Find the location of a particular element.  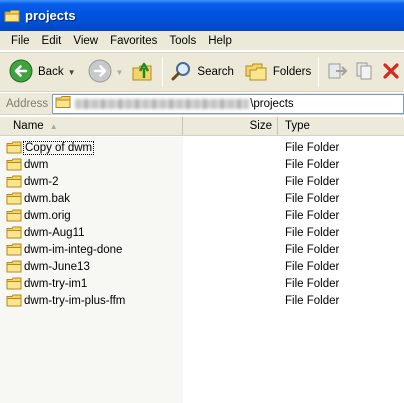

move-to-button is located at coordinates (337, 72).